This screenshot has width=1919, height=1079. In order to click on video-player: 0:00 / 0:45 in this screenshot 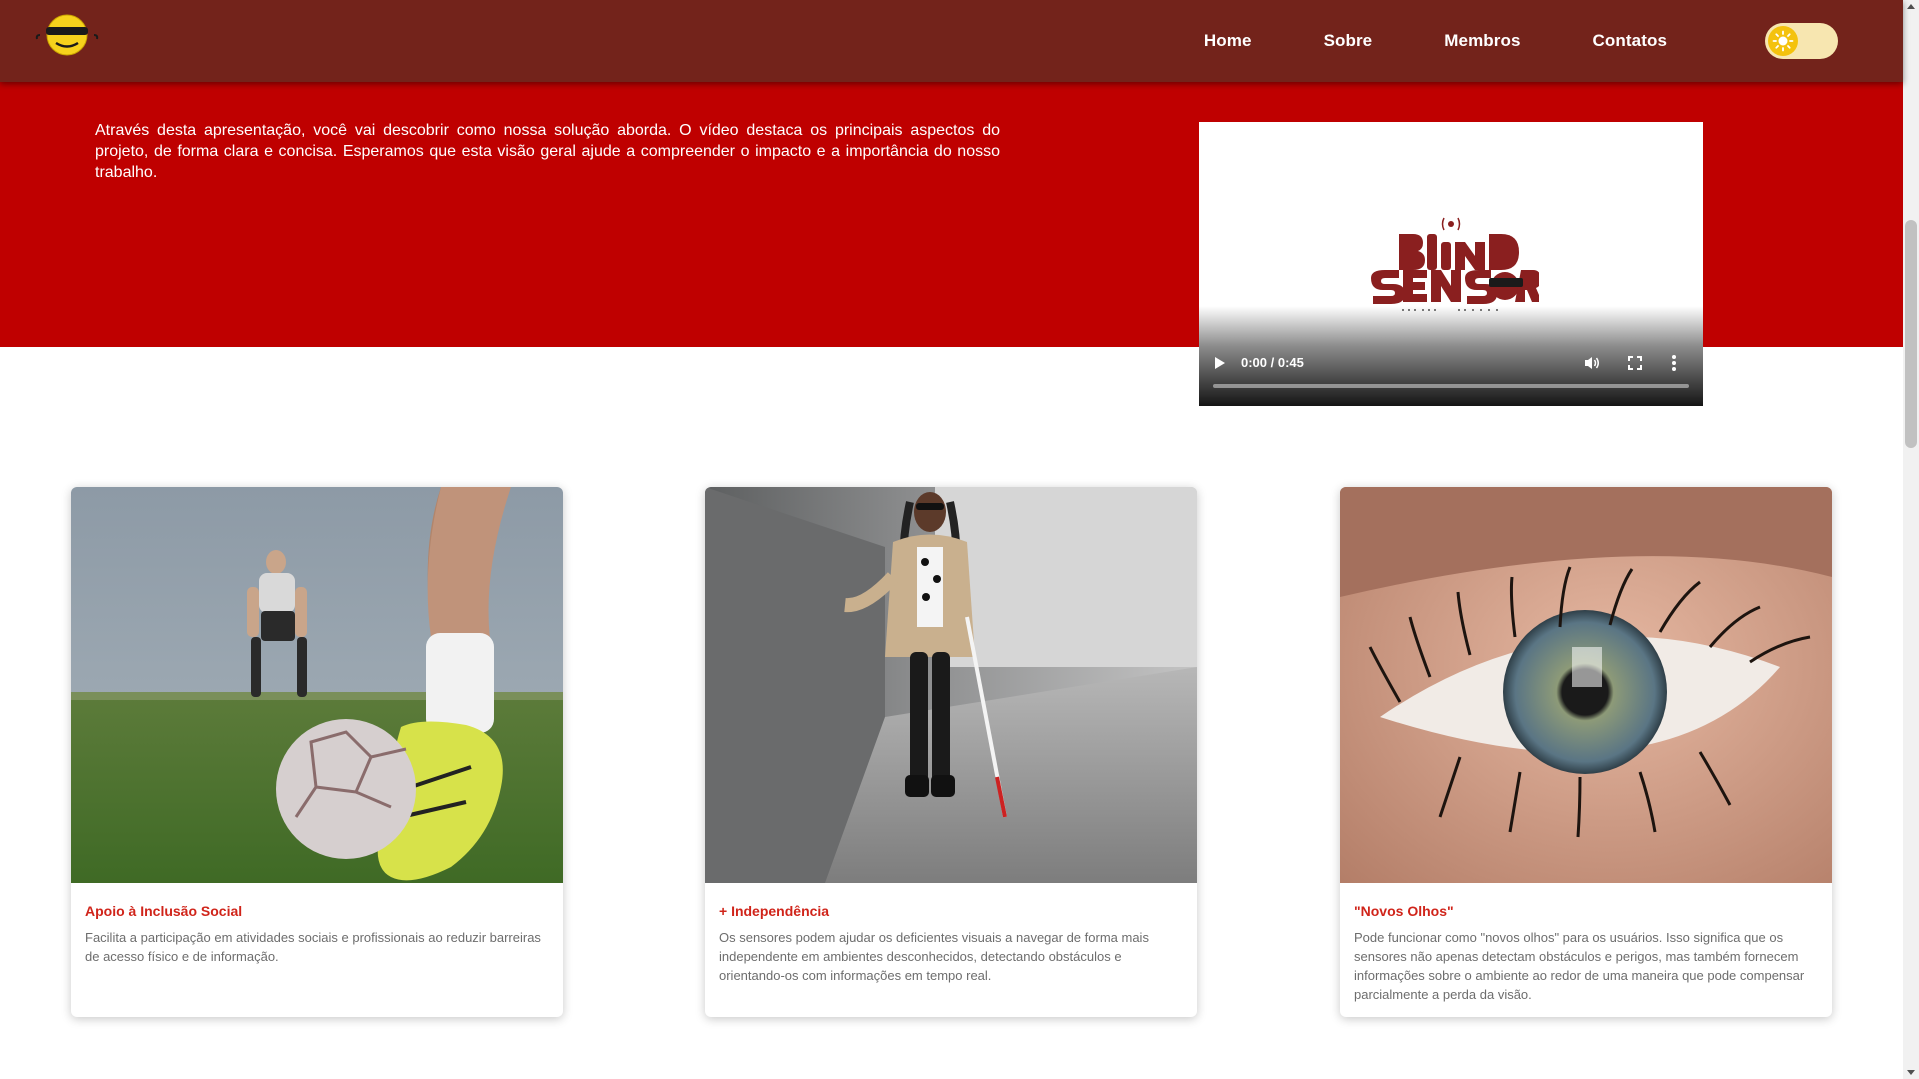, I will do `click(1451, 264)`.